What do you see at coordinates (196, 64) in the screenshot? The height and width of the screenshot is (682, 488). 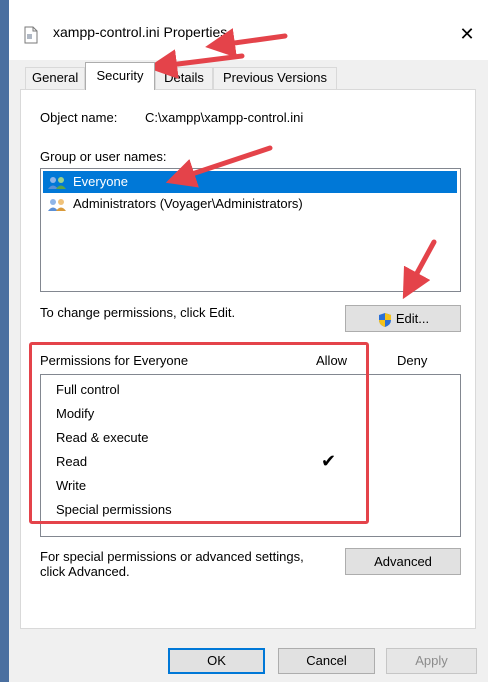 I see `arrow-security-tab` at bounding box center [196, 64].